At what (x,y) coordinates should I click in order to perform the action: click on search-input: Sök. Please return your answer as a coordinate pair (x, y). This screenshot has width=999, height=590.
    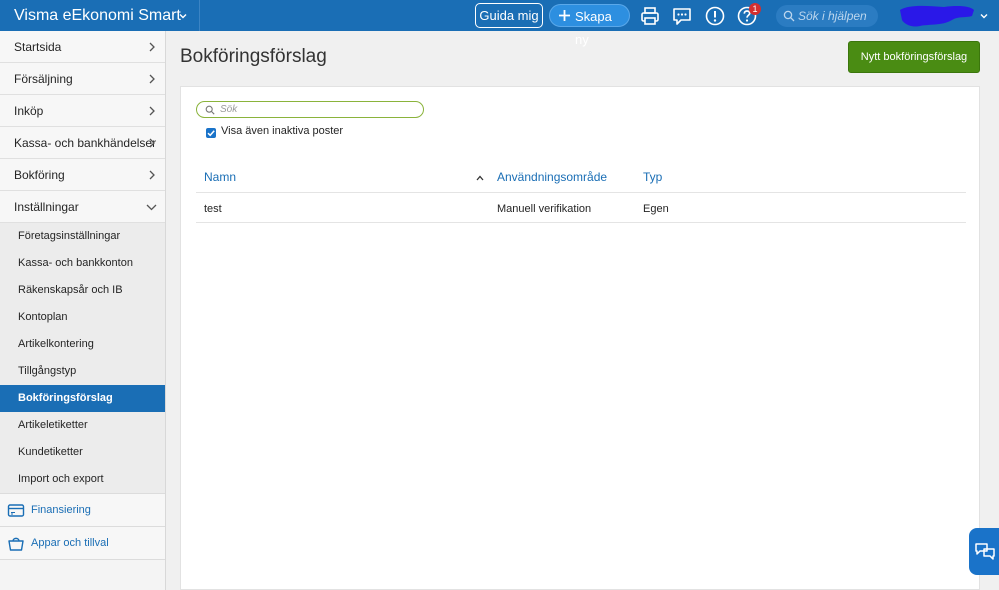
    Looking at the image, I should click on (310, 109).